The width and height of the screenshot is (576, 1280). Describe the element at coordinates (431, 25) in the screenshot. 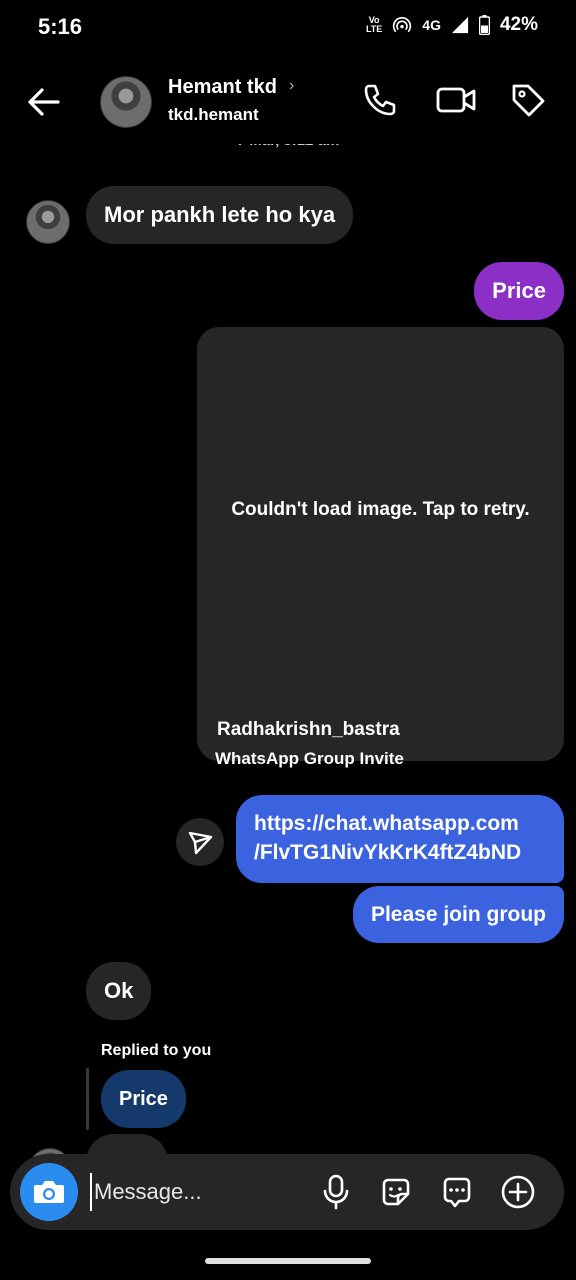

I see `network-type: 4G` at that location.